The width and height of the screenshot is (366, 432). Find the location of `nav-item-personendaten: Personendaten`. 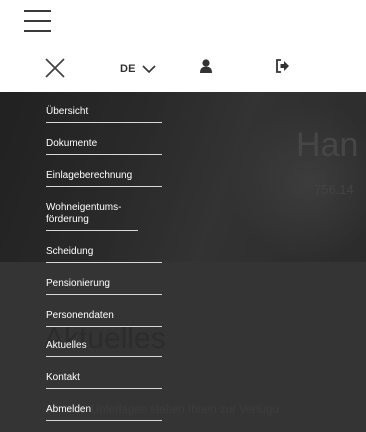

nav-item-personendaten: Personendaten is located at coordinates (104, 318).